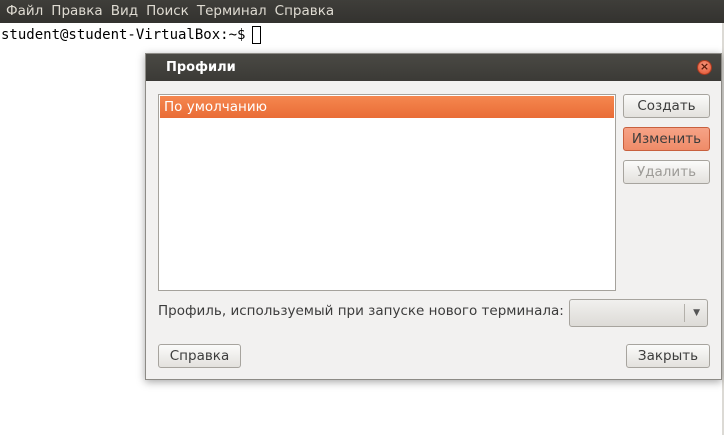 Image resolution: width=724 pixels, height=435 pixels. Describe the element at coordinates (76, 11) in the screenshot. I see `menu-edit: Правка` at that location.